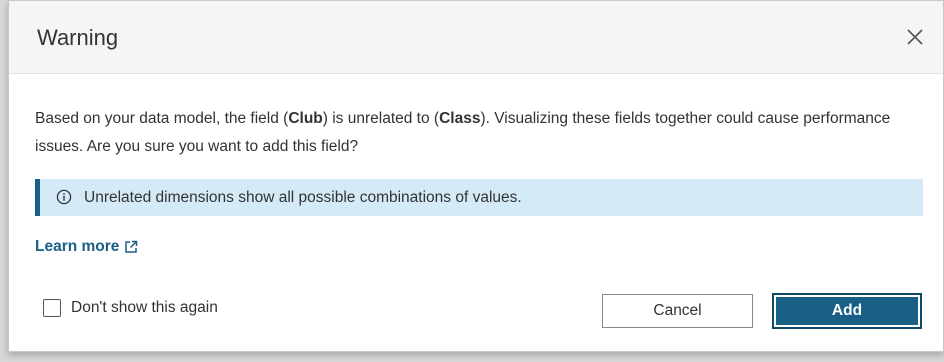 The height and width of the screenshot is (362, 944). Describe the element at coordinates (77, 246) in the screenshot. I see `learn-more-label: Learn more` at that location.